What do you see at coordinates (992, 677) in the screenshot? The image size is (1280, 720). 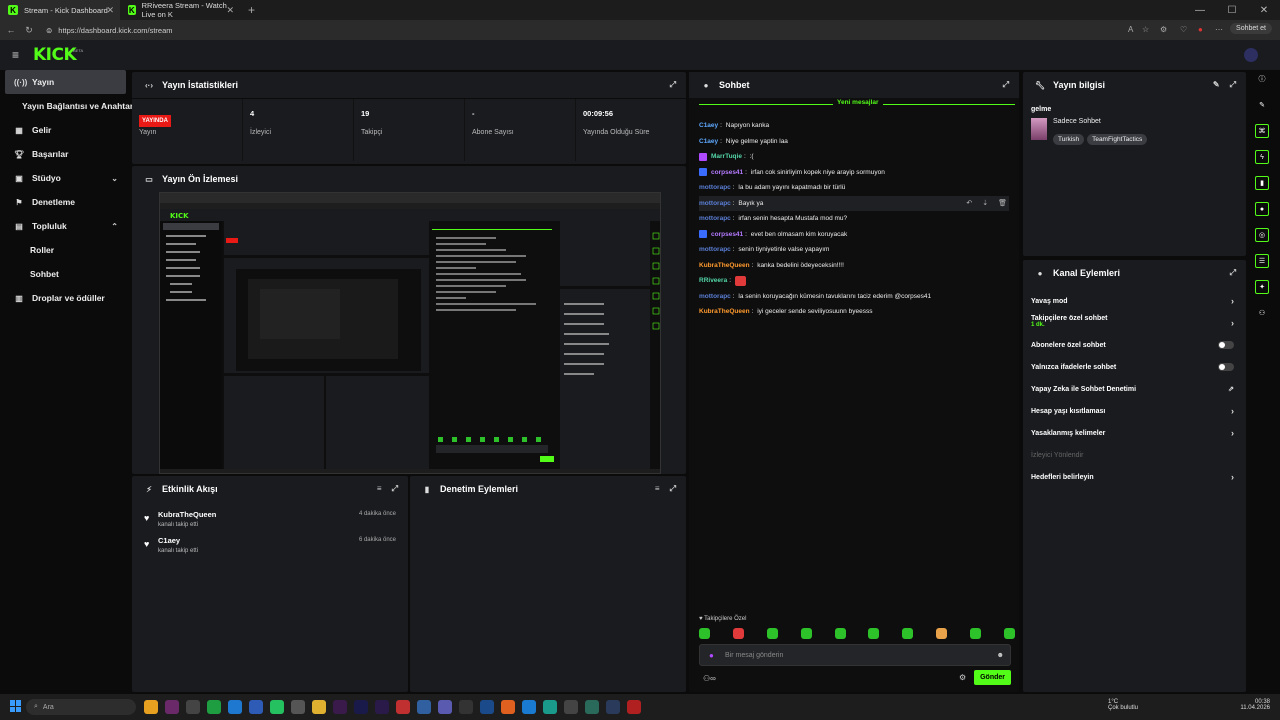 I see `send-button: Gönder` at bounding box center [992, 677].